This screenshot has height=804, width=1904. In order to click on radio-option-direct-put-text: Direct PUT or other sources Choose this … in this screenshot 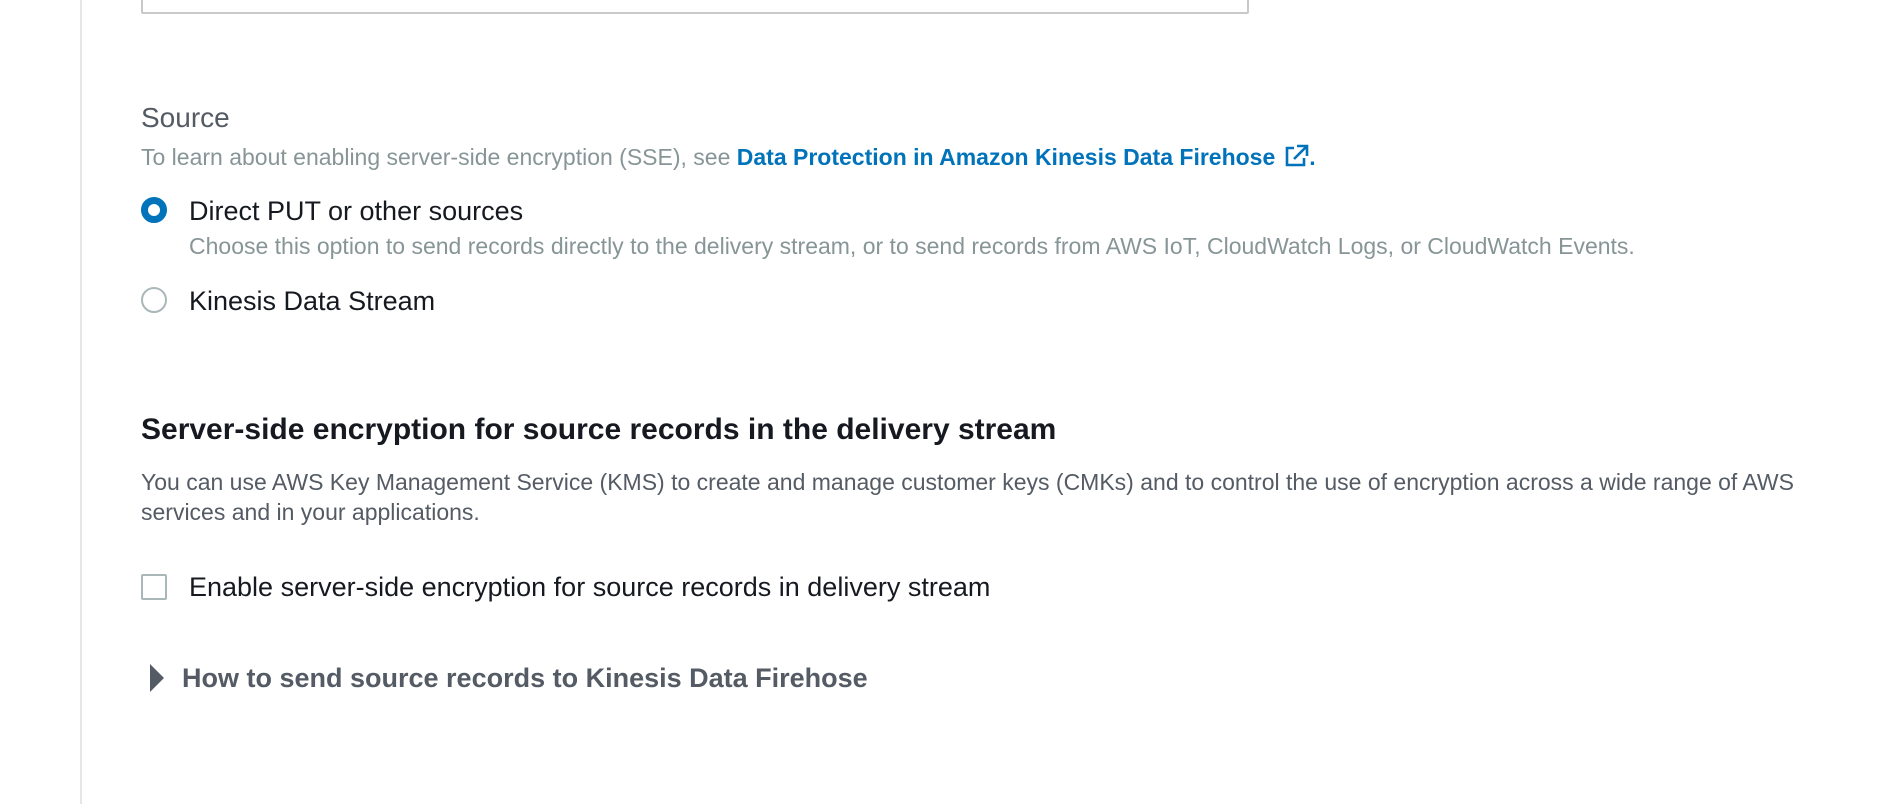, I will do `click(912, 228)`.